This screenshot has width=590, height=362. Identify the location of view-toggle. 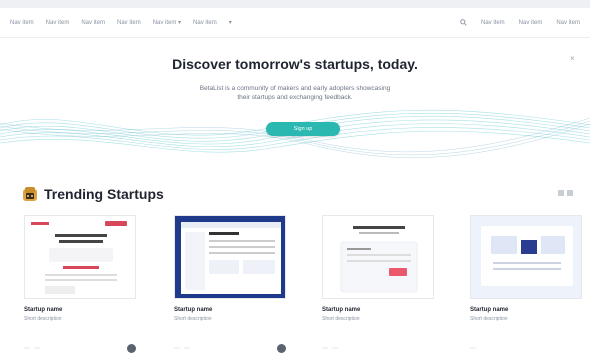
(565, 193).